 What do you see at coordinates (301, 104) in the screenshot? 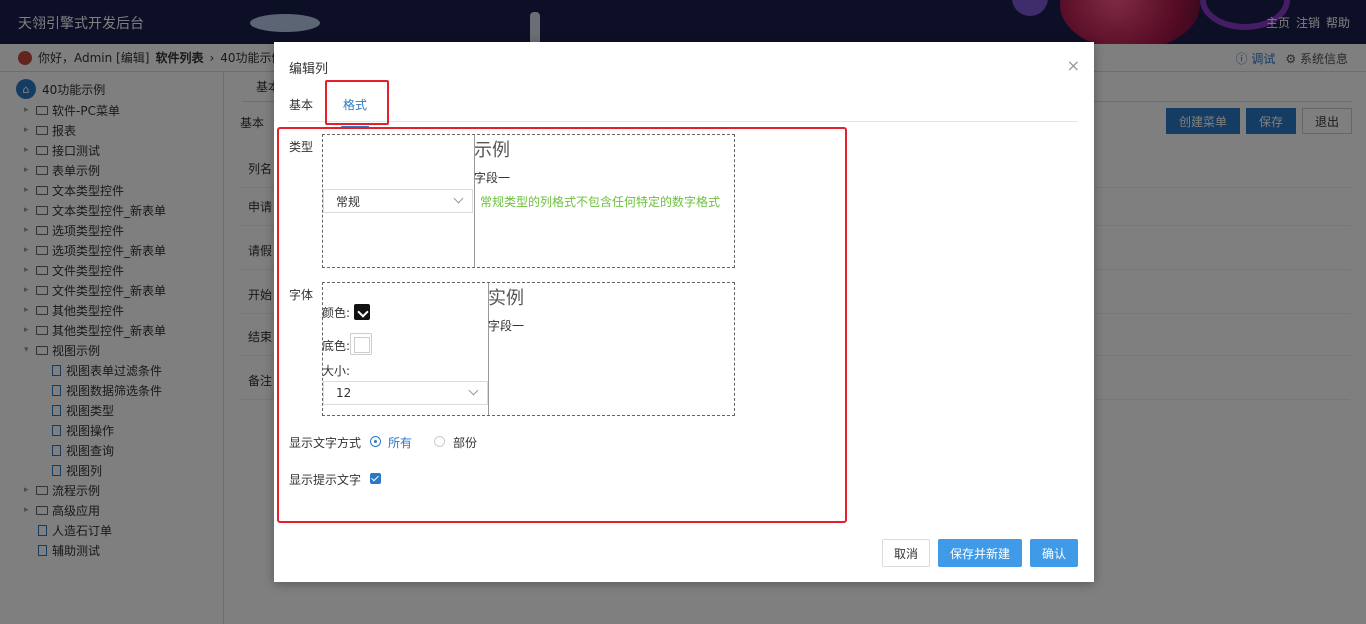
I see `tab-basic: 基本` at bounding box center [301, 104].